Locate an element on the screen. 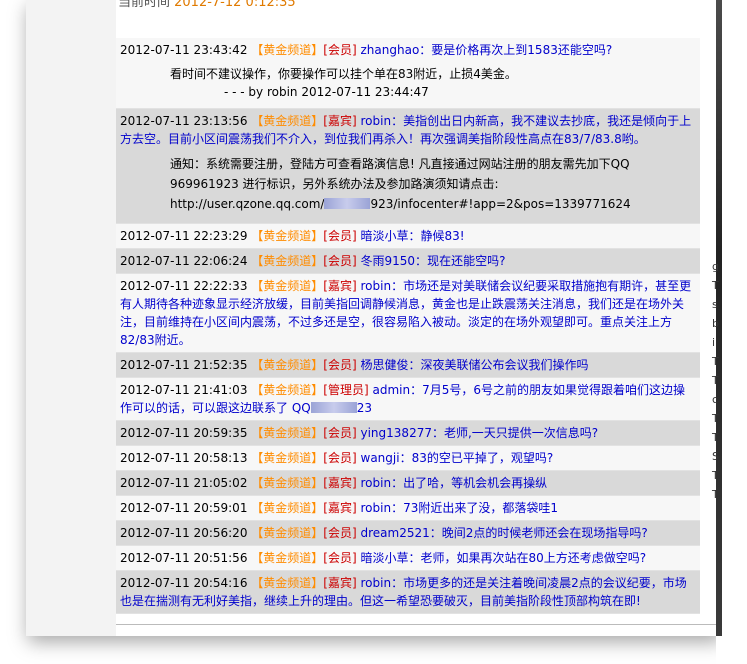 The height and width of the screenshot is (664, 747). notice-link-end: 923/infocenter#!app=2&pos=1339771624 is located at coordinates (500, 204).